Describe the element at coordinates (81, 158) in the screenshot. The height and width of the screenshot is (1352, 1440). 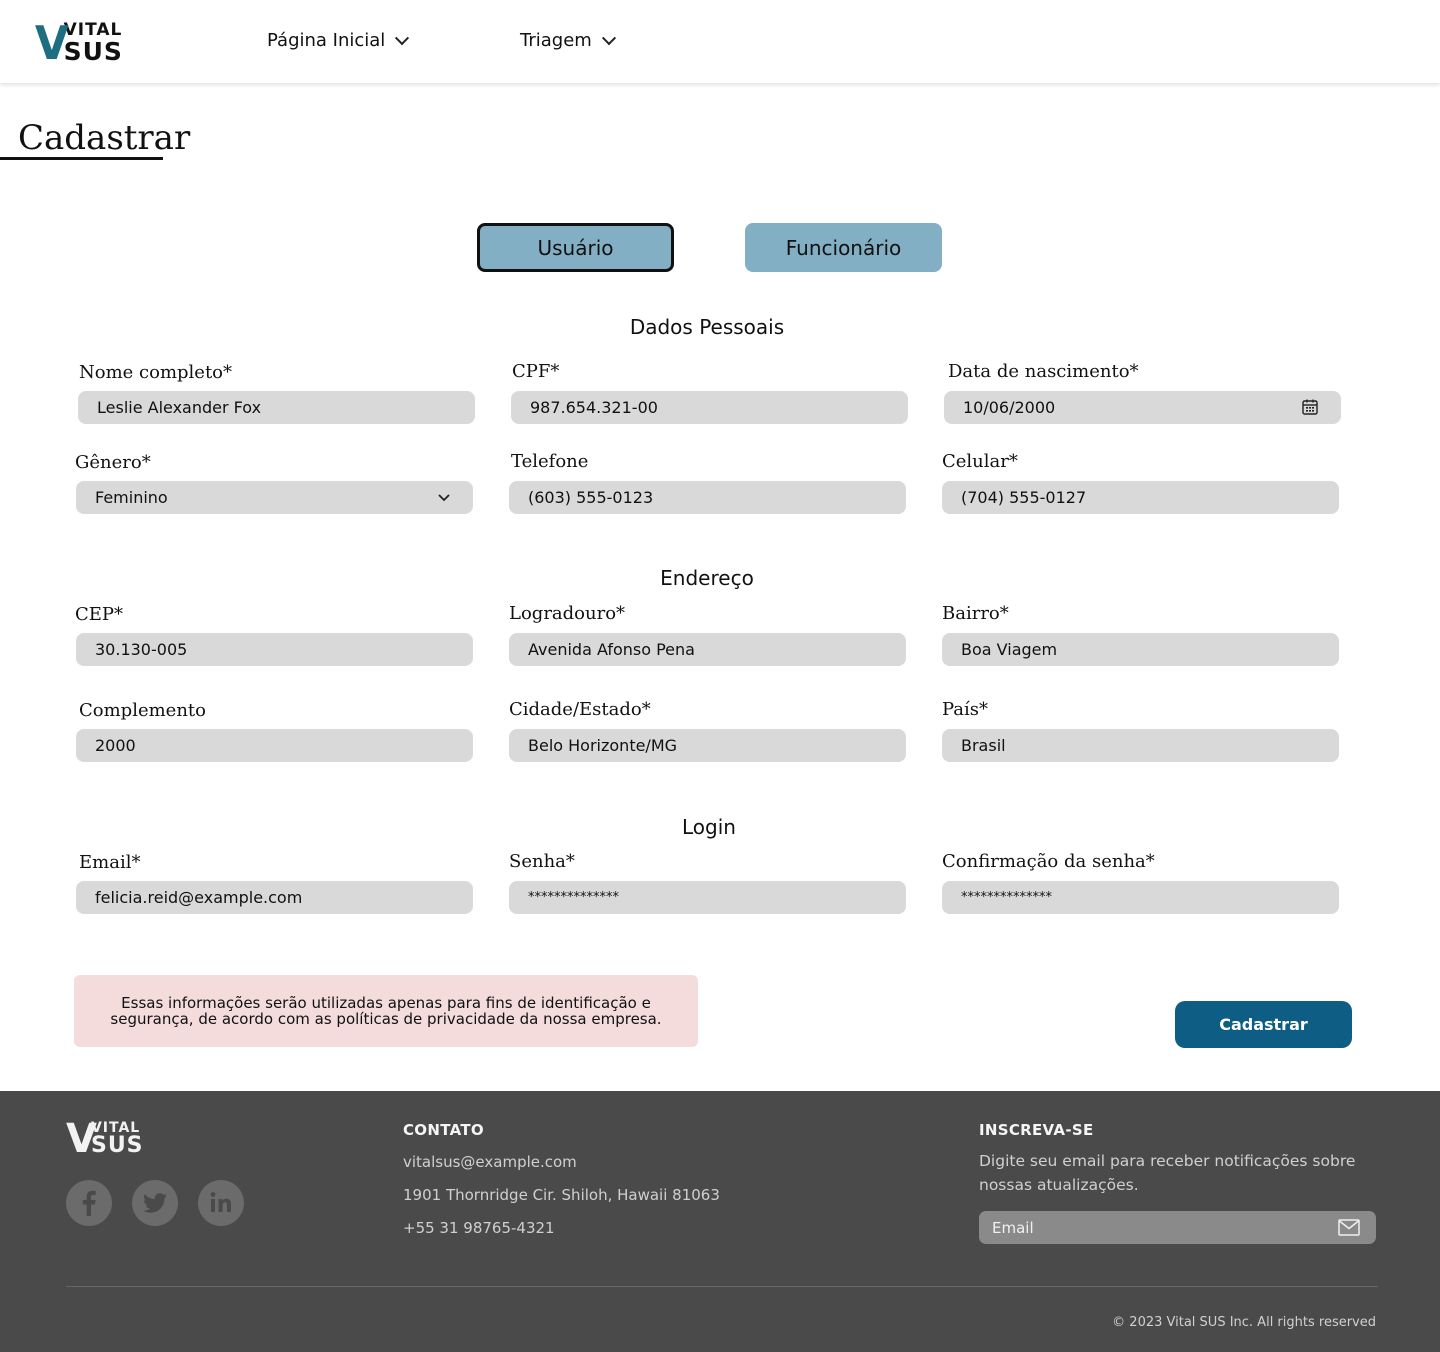
I see `title-underline` at that location.